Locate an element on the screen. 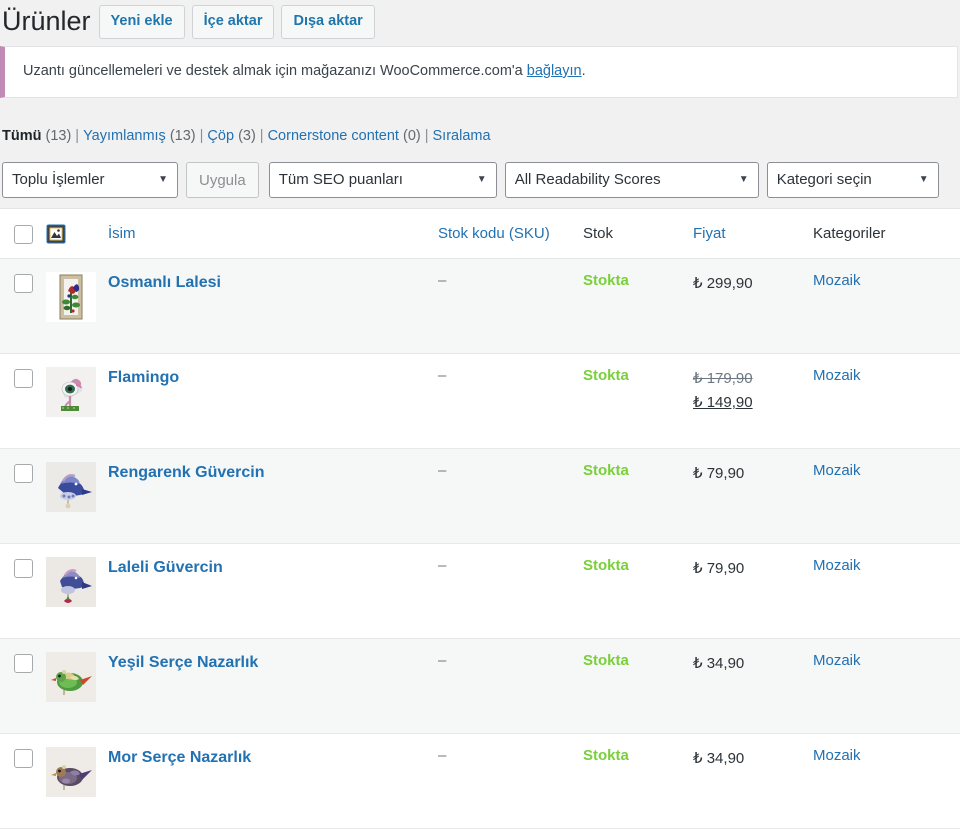 The image size is (960, 829). page-header: Ürünler Yeni ekle İçe aktar Dışa aktar is located at coordinates (480, 23).